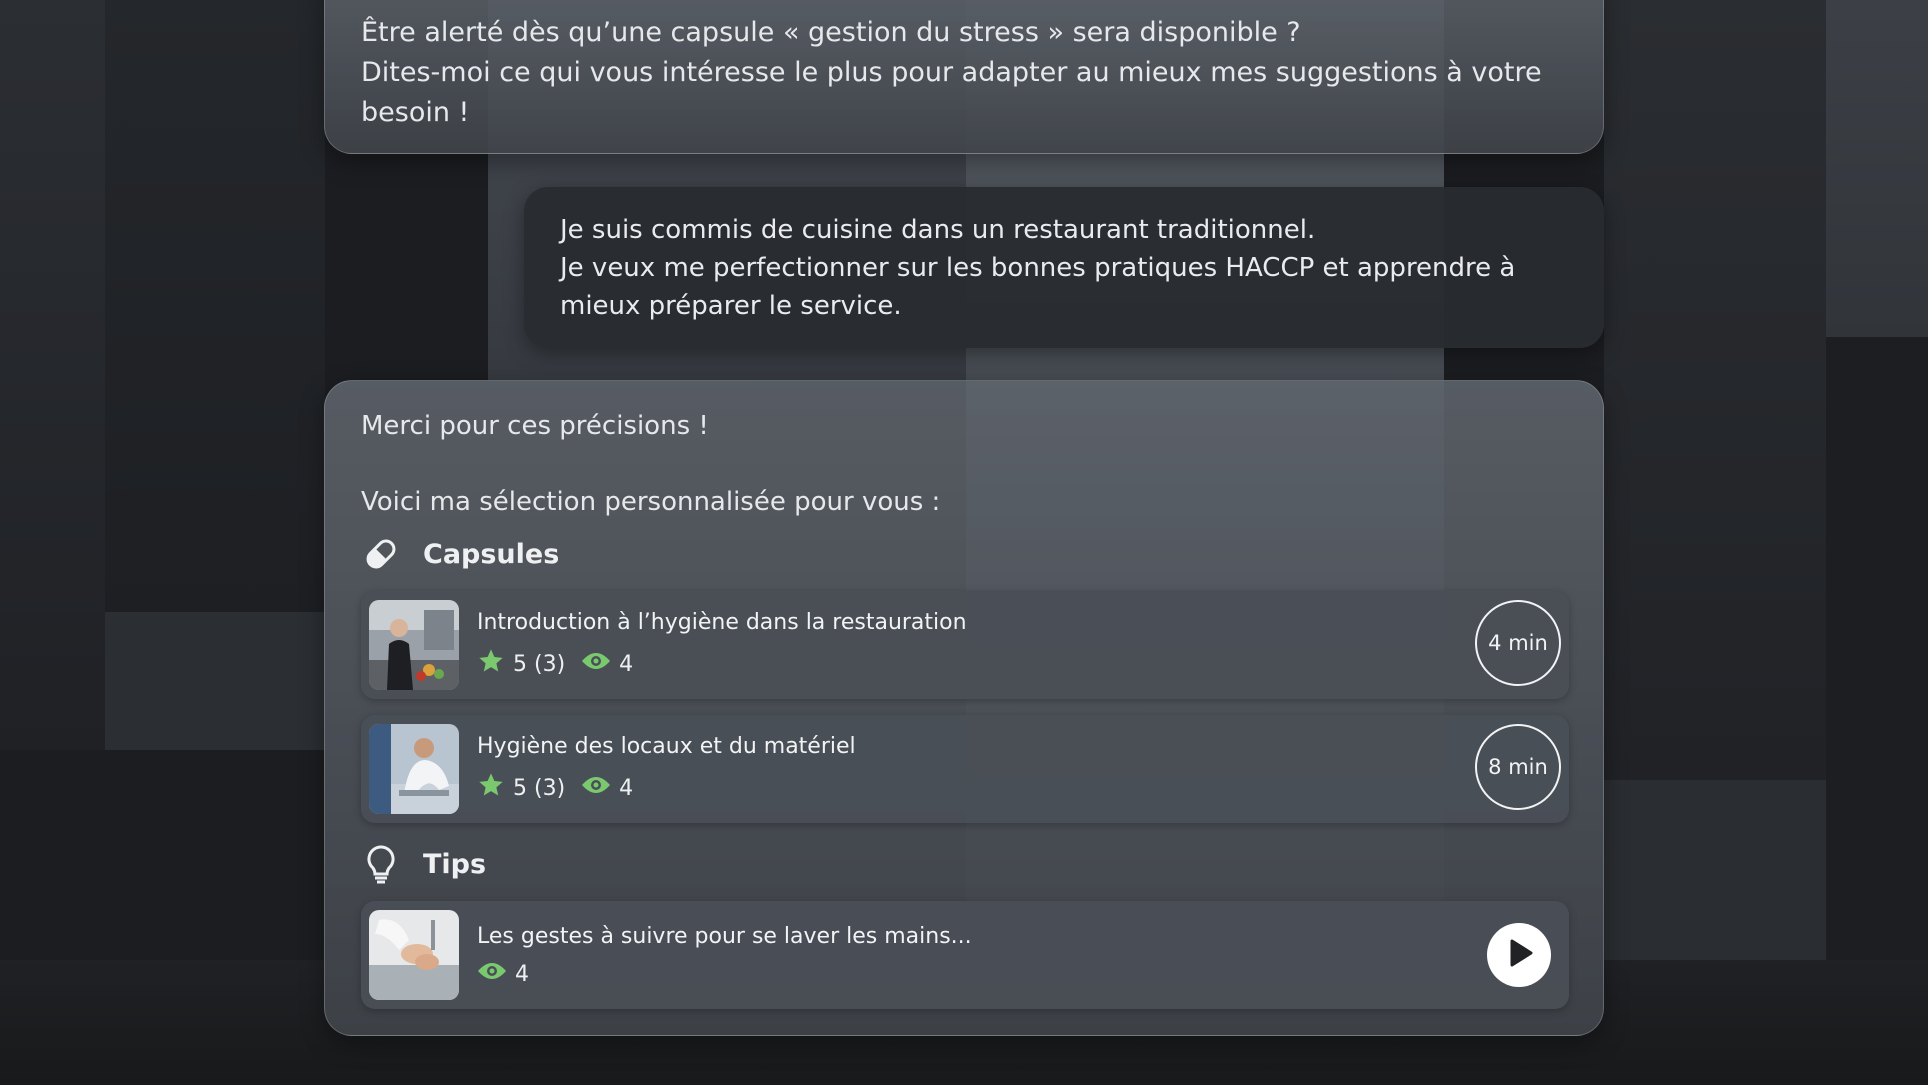 This screenshot has width=1928, height=1085. I want to click on tip-views: 4, so click(522, 974).